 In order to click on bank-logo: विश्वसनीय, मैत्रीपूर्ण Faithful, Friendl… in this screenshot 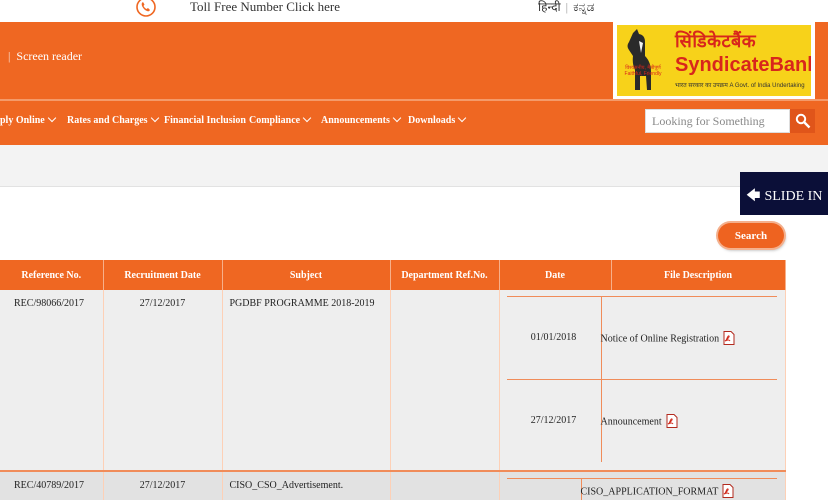, I will do `click(714, 60)`.